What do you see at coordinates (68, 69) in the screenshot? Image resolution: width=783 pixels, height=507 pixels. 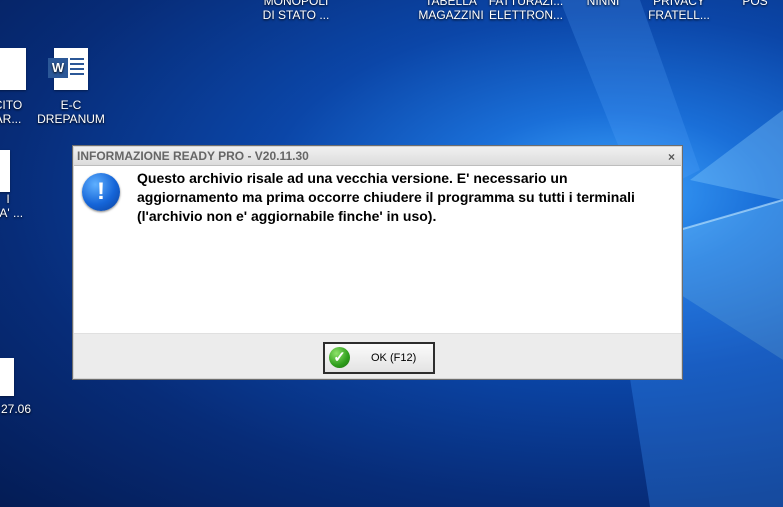 I see `word-document-icon: W` at bounding box center [68, 69].